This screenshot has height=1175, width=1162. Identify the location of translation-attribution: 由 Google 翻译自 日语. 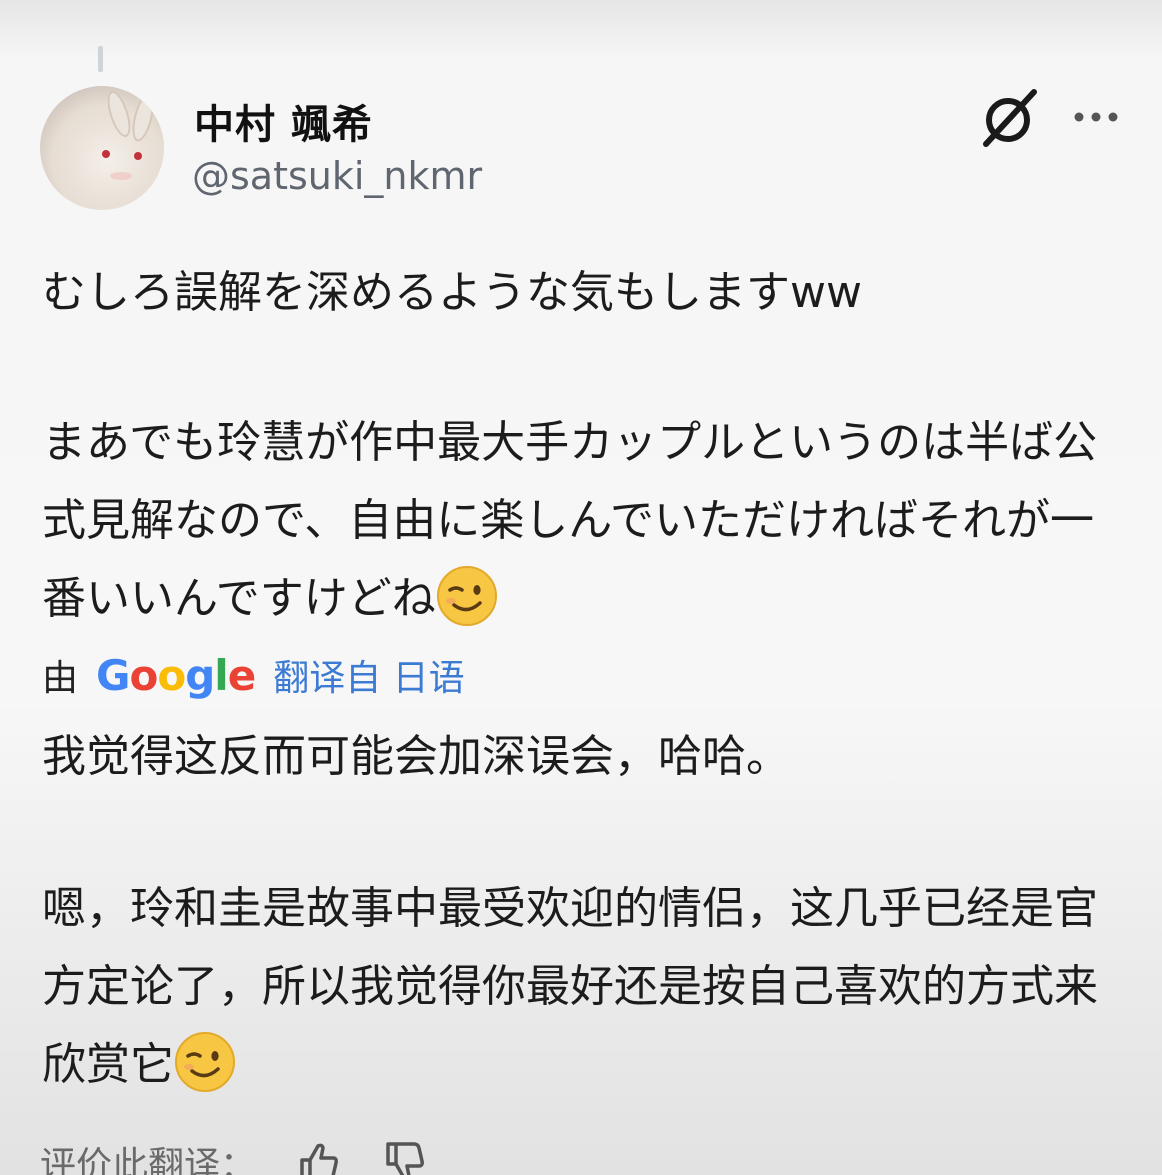
(253, 675).